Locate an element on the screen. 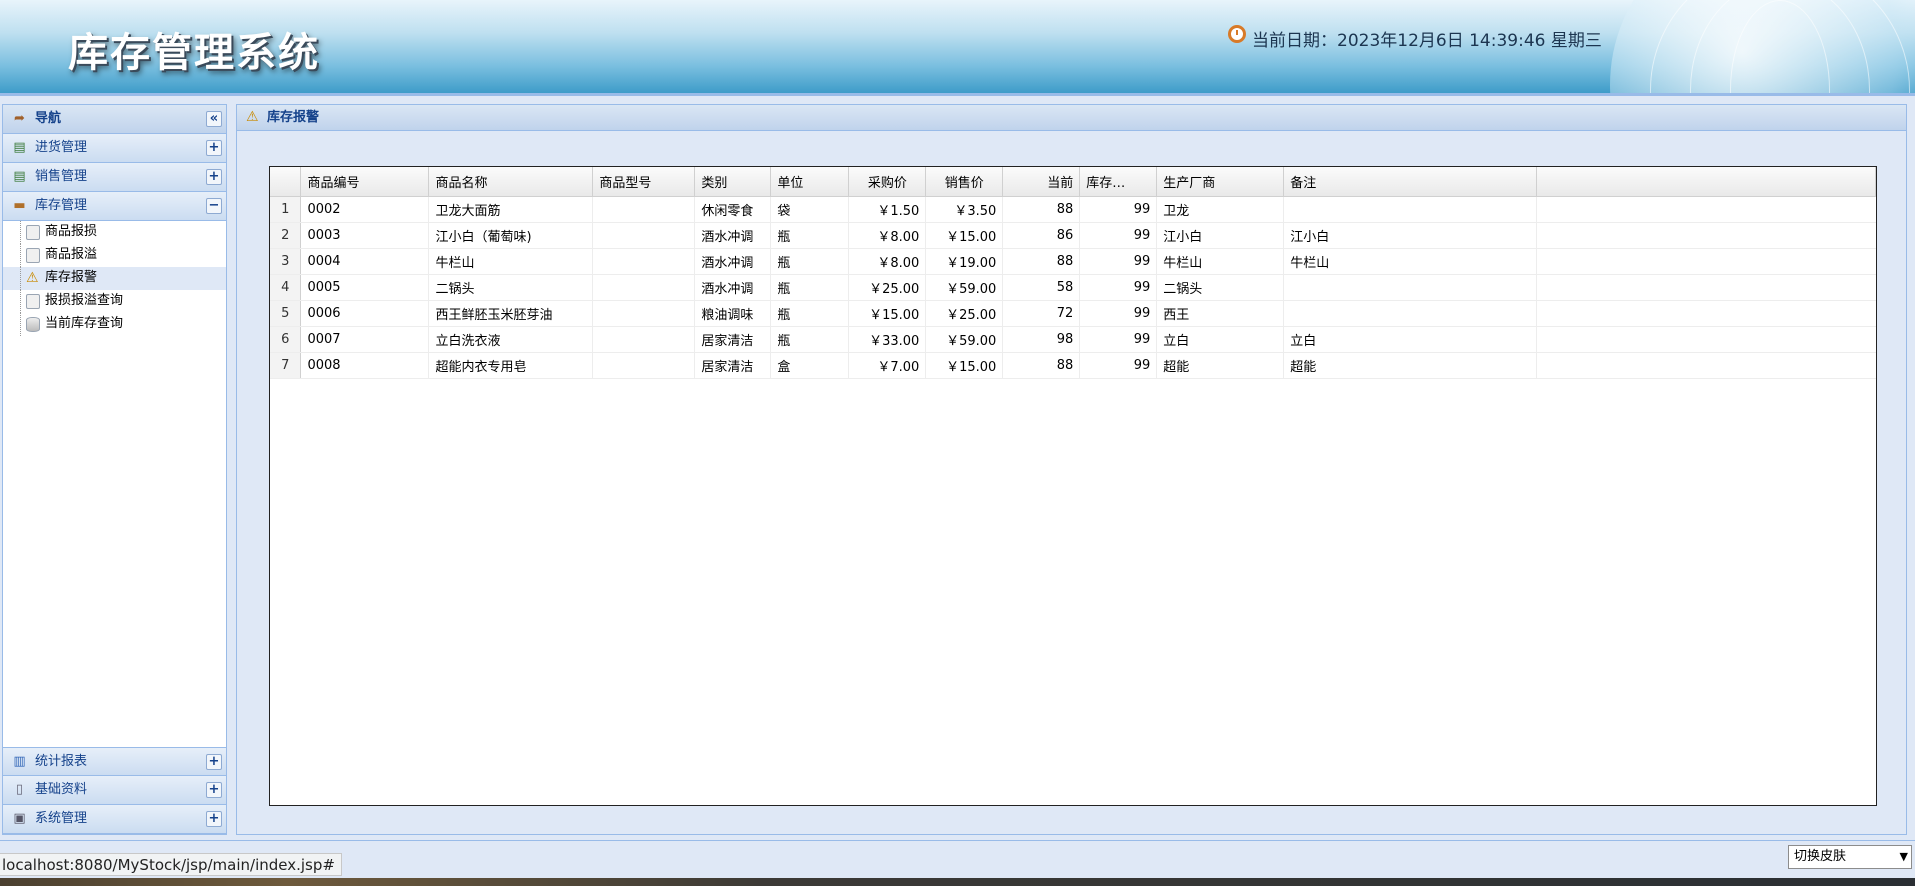  tree-item-current-stock: 当前库存查询 is located at coordinates (114, 324).